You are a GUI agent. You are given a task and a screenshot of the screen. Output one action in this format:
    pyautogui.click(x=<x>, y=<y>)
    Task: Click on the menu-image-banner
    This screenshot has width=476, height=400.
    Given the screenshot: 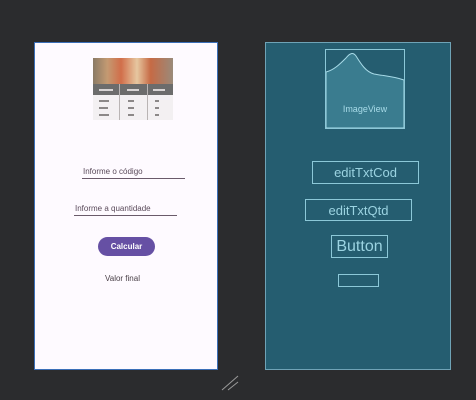 What is the action you would take?
    pyautogui.click(x=133, y=71)
    